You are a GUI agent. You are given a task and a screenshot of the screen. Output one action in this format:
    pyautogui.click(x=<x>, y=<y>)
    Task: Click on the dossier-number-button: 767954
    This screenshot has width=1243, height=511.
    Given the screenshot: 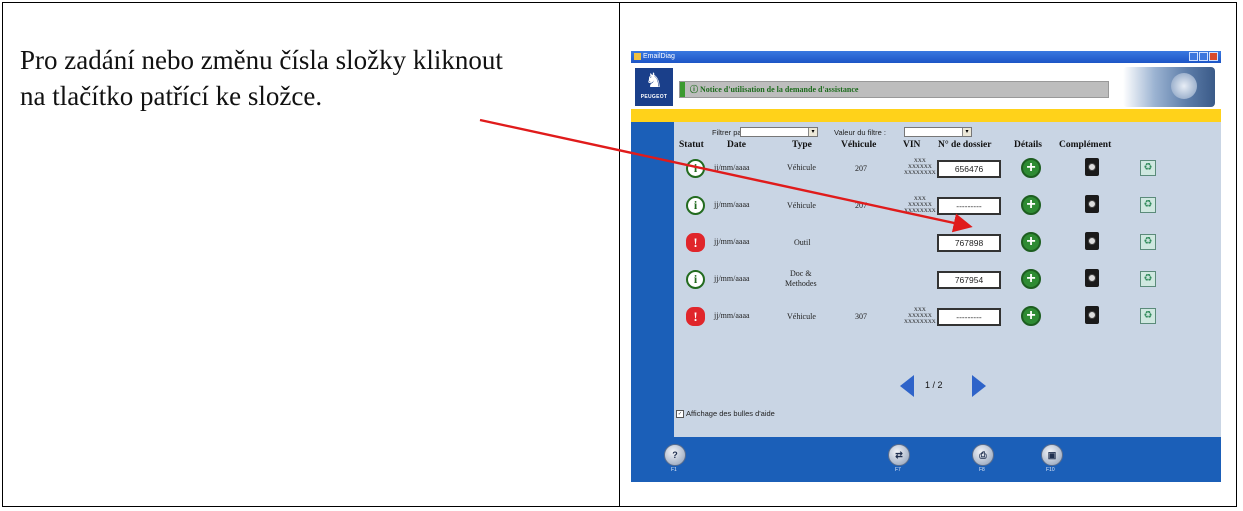 What is the action you would take?
    pyautogui.click(x=969, y=280)
    